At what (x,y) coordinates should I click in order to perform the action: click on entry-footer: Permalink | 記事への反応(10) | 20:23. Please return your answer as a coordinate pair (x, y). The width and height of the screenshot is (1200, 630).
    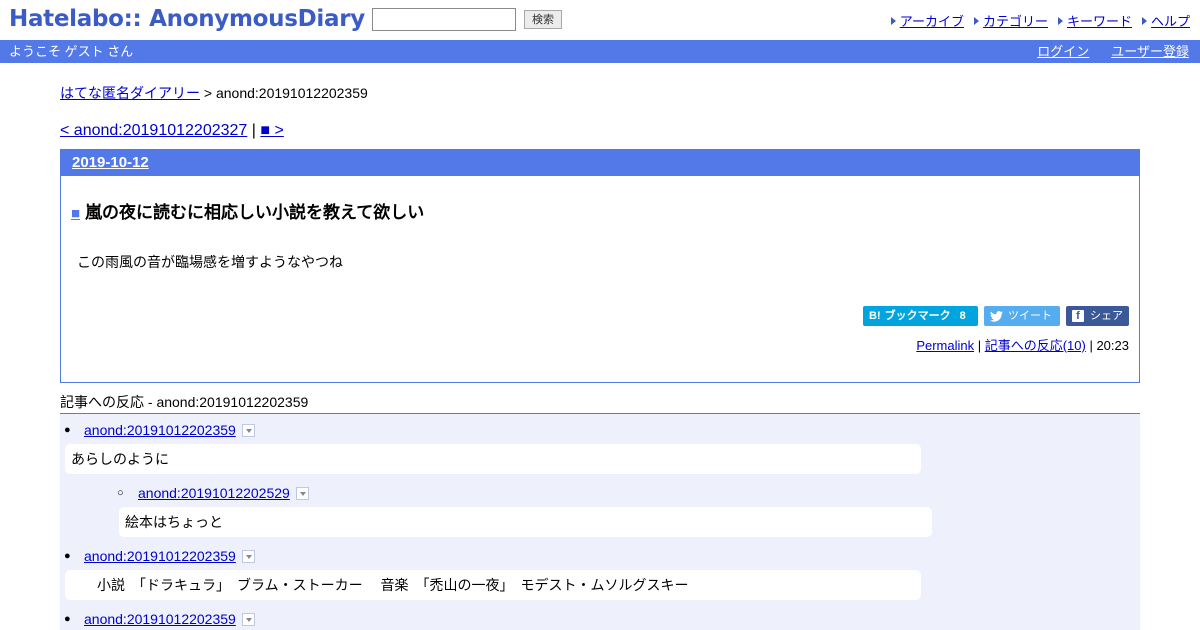
    Looking at the image, I should click on (1022, 346).